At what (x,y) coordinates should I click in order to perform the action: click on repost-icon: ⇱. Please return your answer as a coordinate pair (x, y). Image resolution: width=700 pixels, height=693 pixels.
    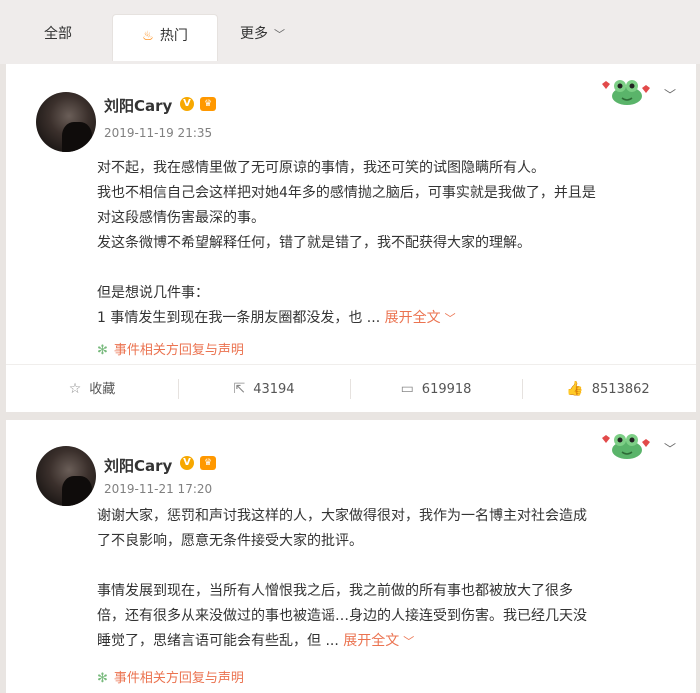
    Looking at the image, I should click on (239, 389).